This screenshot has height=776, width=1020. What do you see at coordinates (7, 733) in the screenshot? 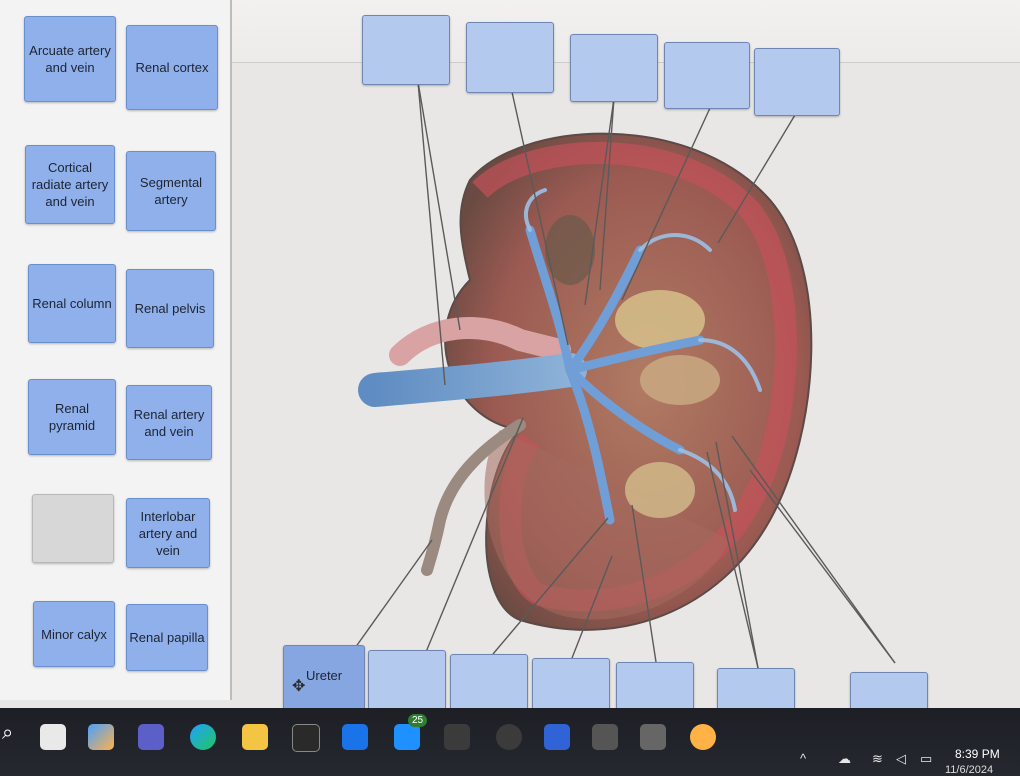
I see `search-icon: ⌕` at bounding box center [7, 733].